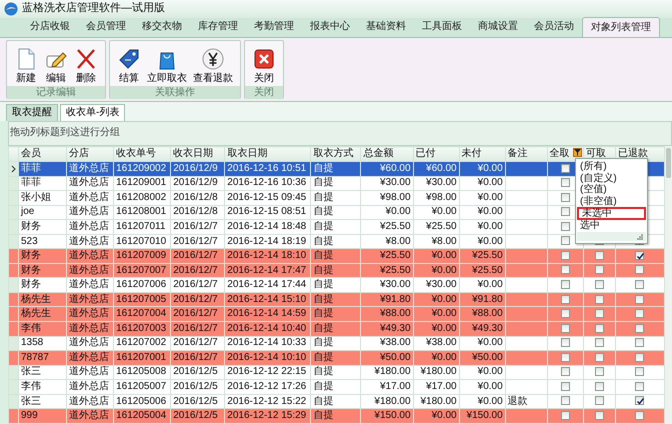 This screenshot has height=424, width=672. I want to click on column-header: 取衣方式, so click(335, 154).